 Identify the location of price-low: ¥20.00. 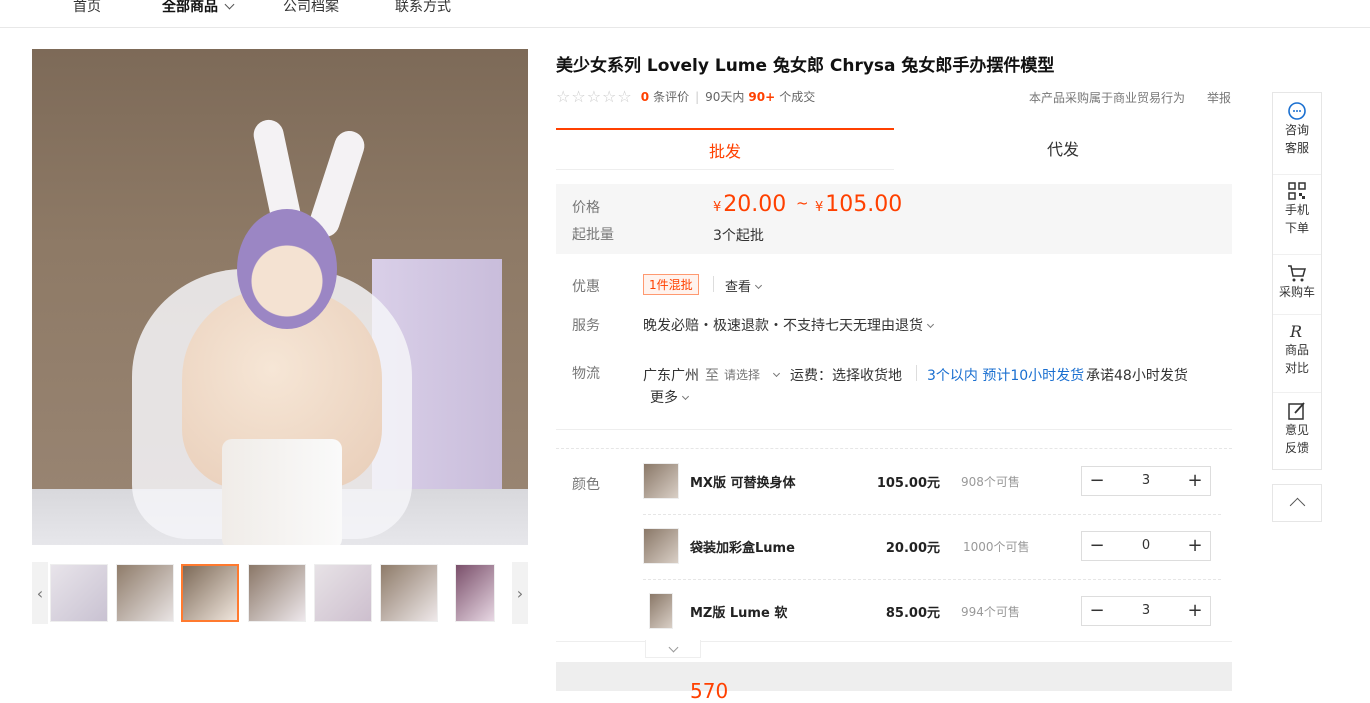
(749, 204).